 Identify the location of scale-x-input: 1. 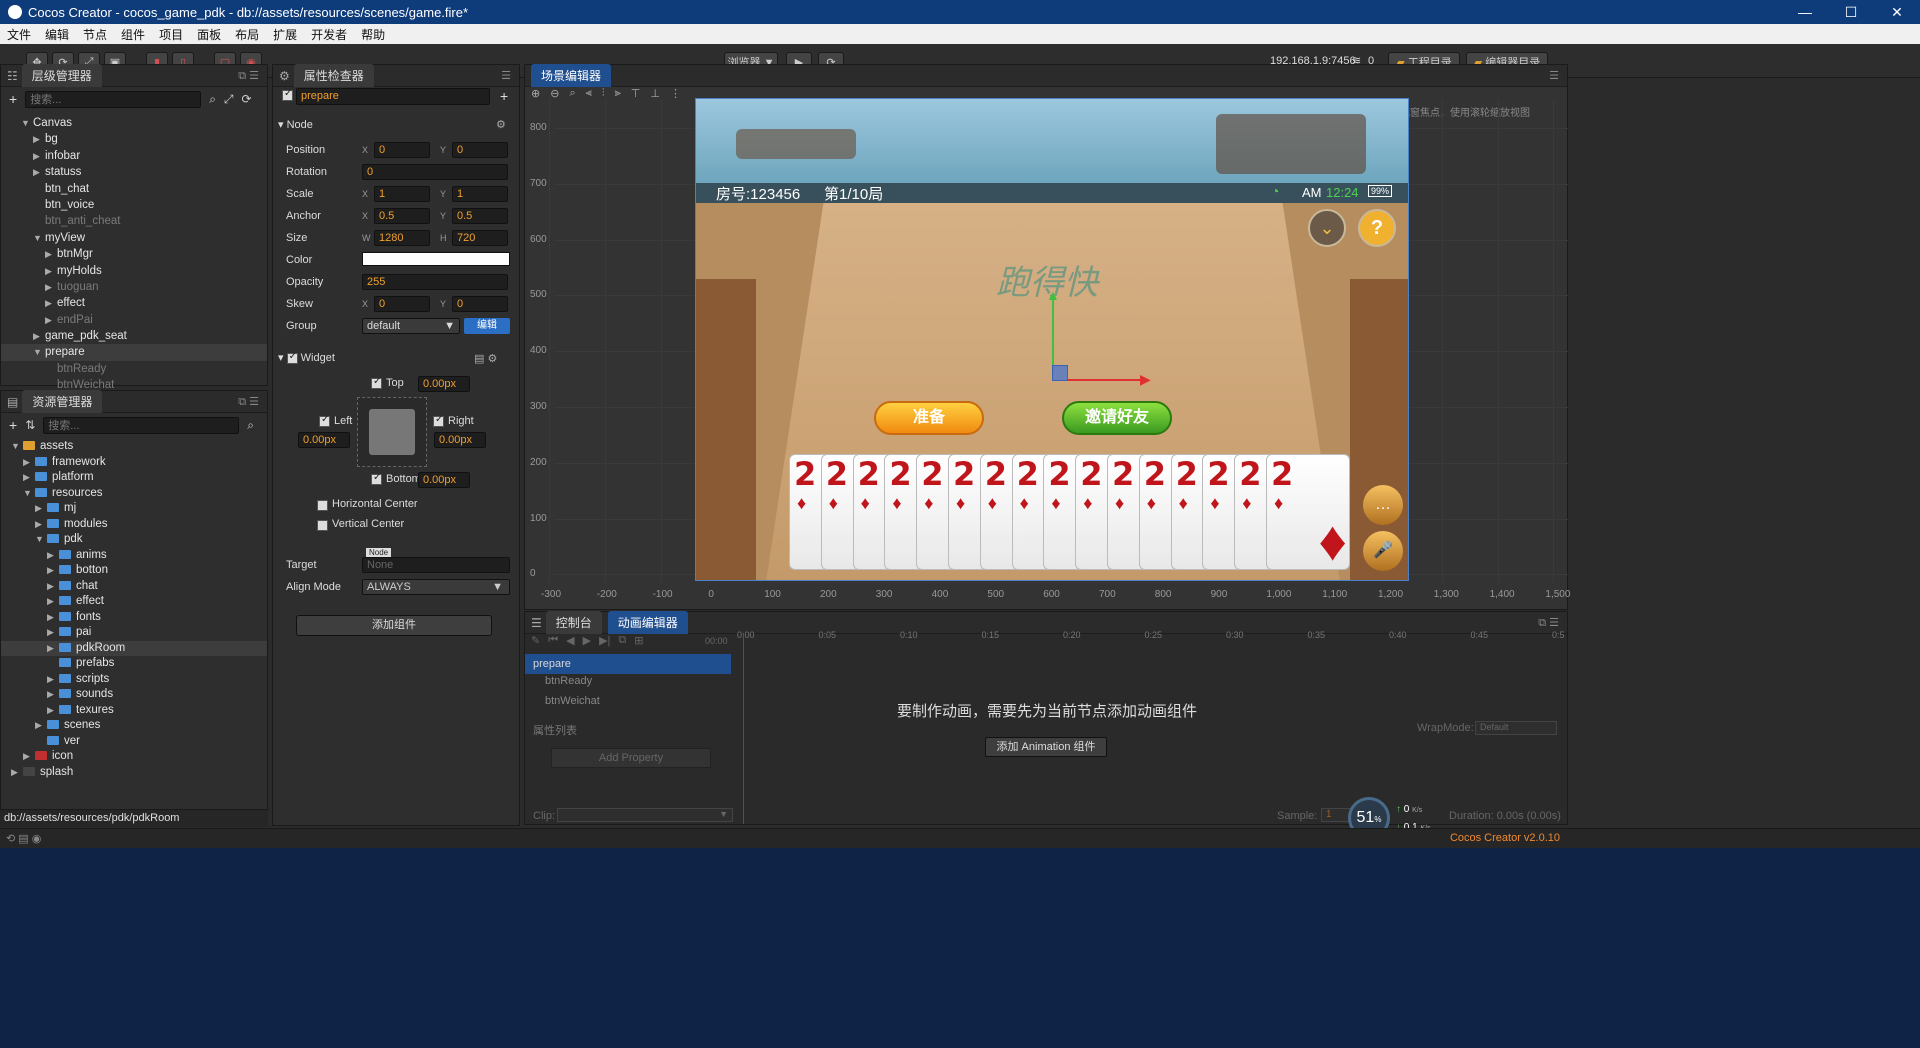
(402, 194).